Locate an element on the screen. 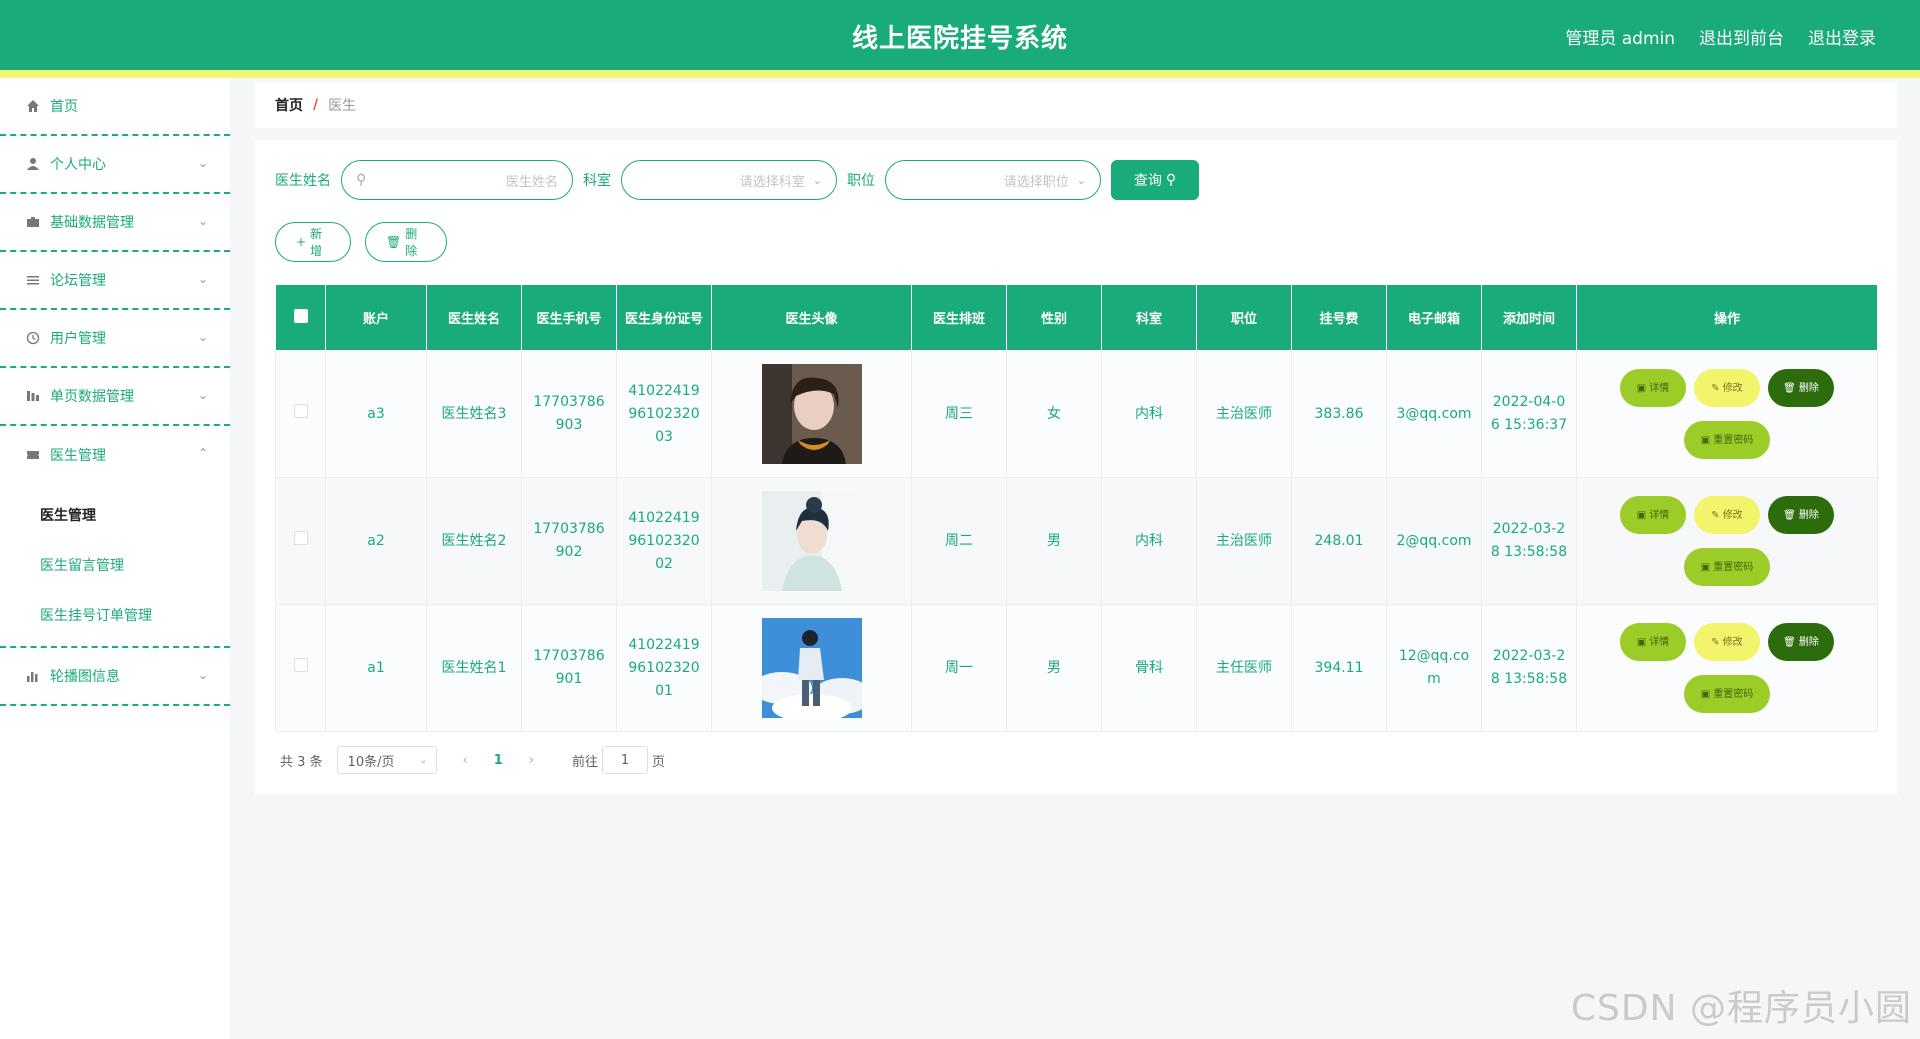  sidebar-item-personal-center: 个人中心 ⌄ is located at coordinates (115, 165).